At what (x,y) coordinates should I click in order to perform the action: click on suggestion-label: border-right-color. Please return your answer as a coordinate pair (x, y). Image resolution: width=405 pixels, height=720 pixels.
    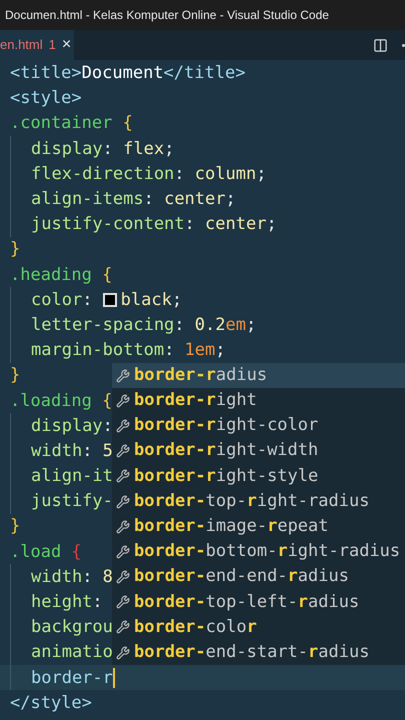
    Looking at the image, I should click on (226, 426).